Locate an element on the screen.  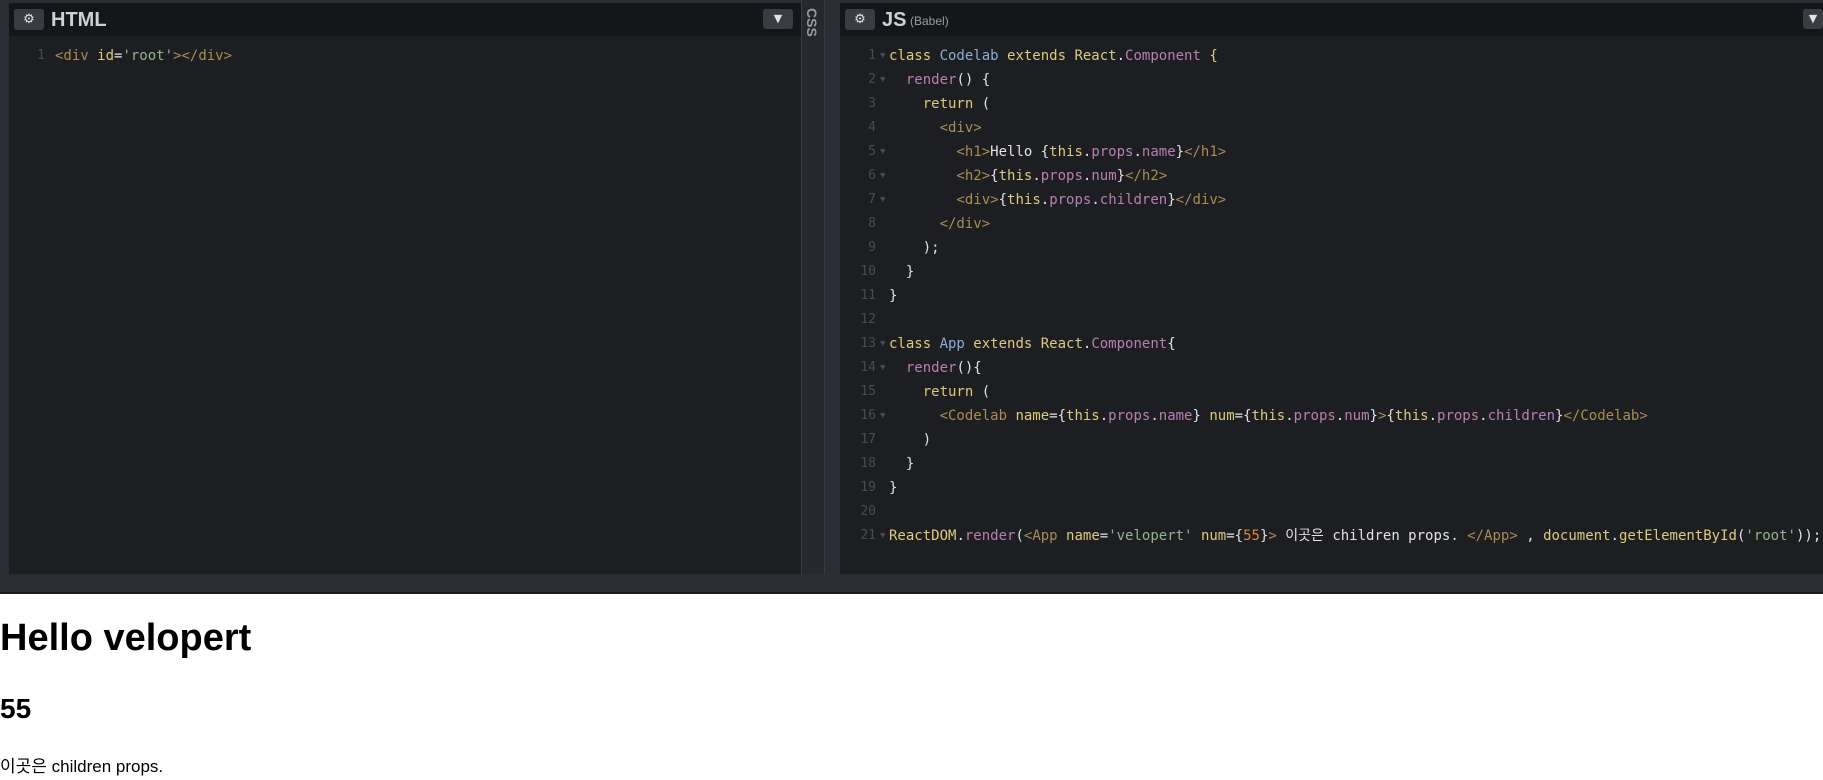
code-token: document is located at coordinates (1577, 536).